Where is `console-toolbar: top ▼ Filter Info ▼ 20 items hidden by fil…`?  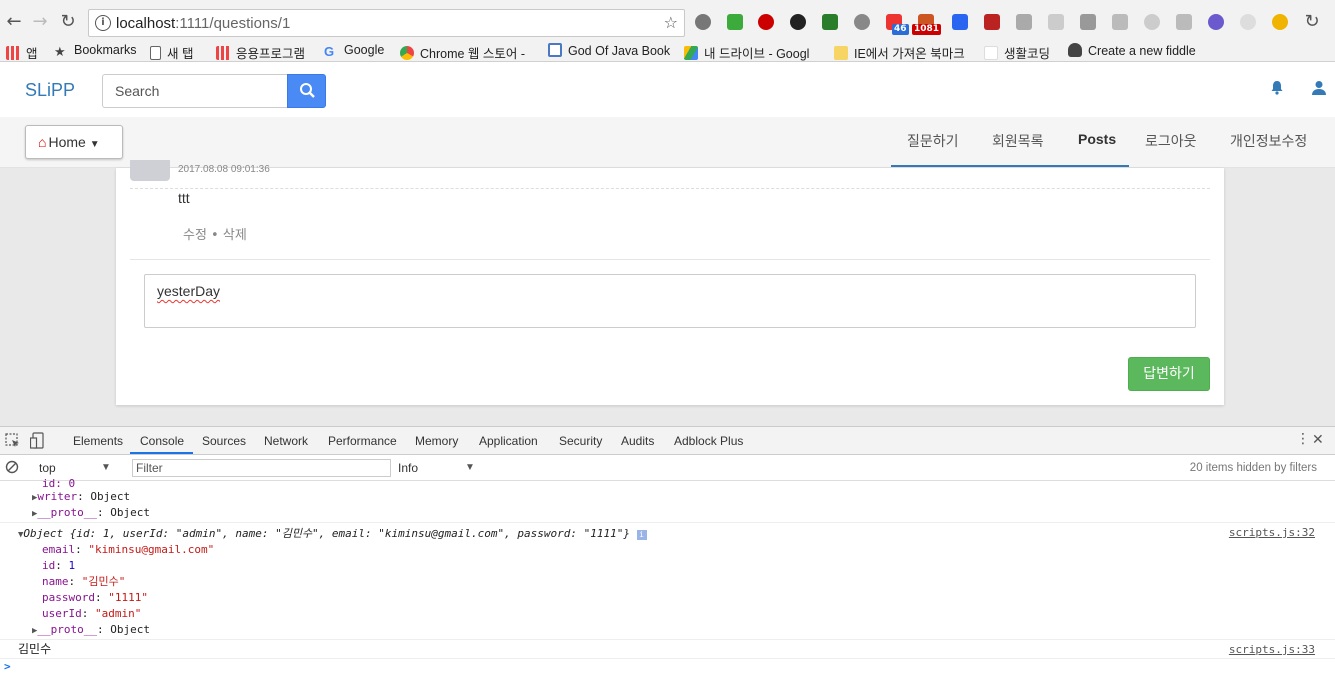 console-toolbar: top ▼ Filter Info ▼ 20 items hidden by fil… is located at coordinates (667, 468).